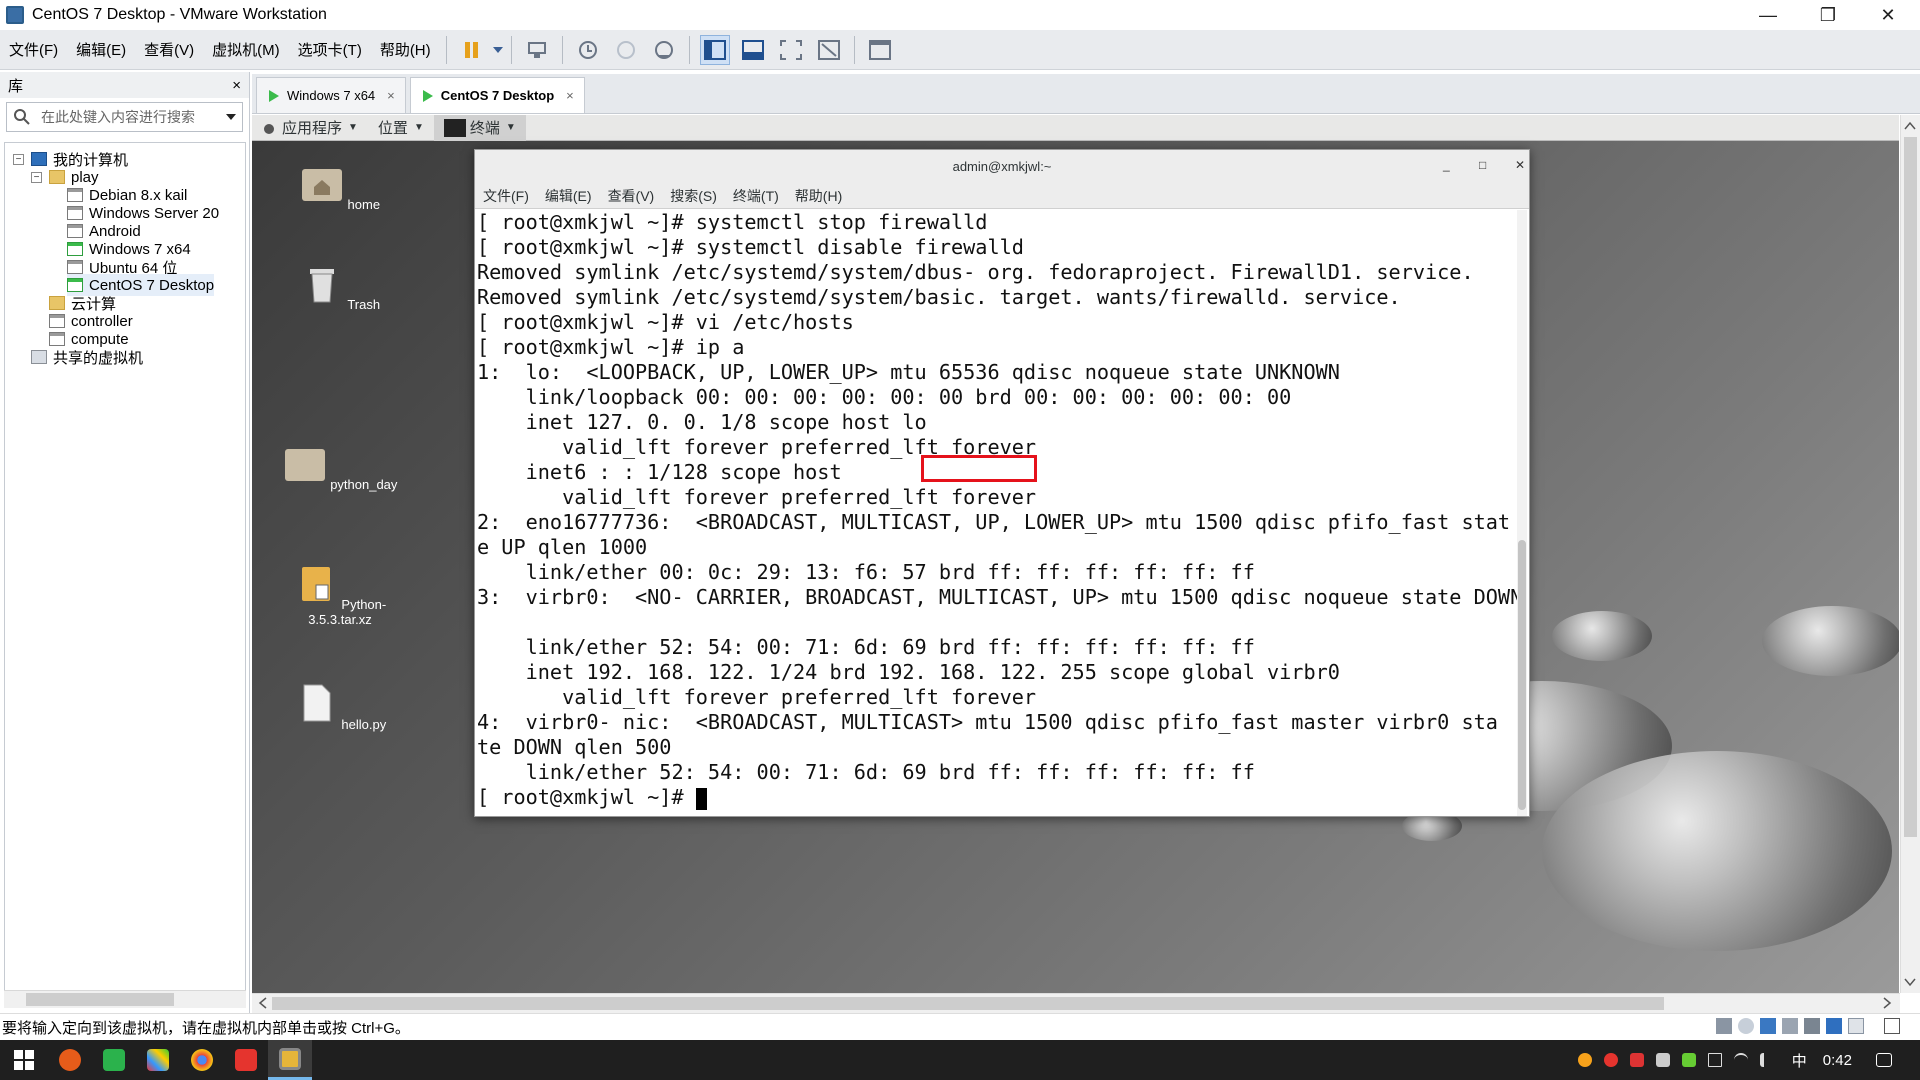 The width and height of the screenshot is (1920, 1080). Describe the element at coordinates (340, 287) in the screenshot. I see `desktop-icon-trash: Trash` at that location.